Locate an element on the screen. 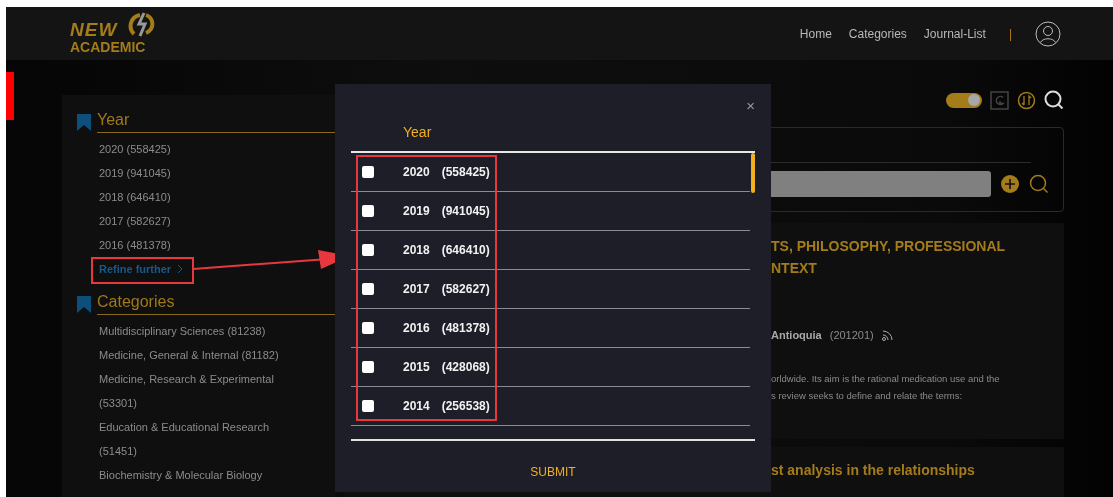 Image resolution: width=1113 pixels, height=497 pixels. search-icon is located at coordinates (1054, 100).